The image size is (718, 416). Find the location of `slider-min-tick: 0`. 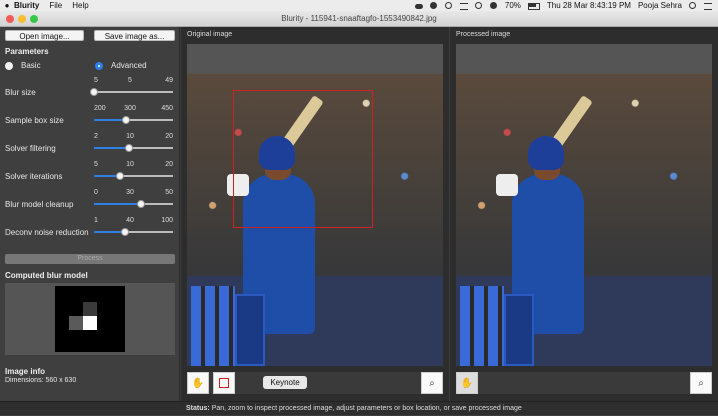

slider-min-tick: 0 is located at coordinates (96, 192).